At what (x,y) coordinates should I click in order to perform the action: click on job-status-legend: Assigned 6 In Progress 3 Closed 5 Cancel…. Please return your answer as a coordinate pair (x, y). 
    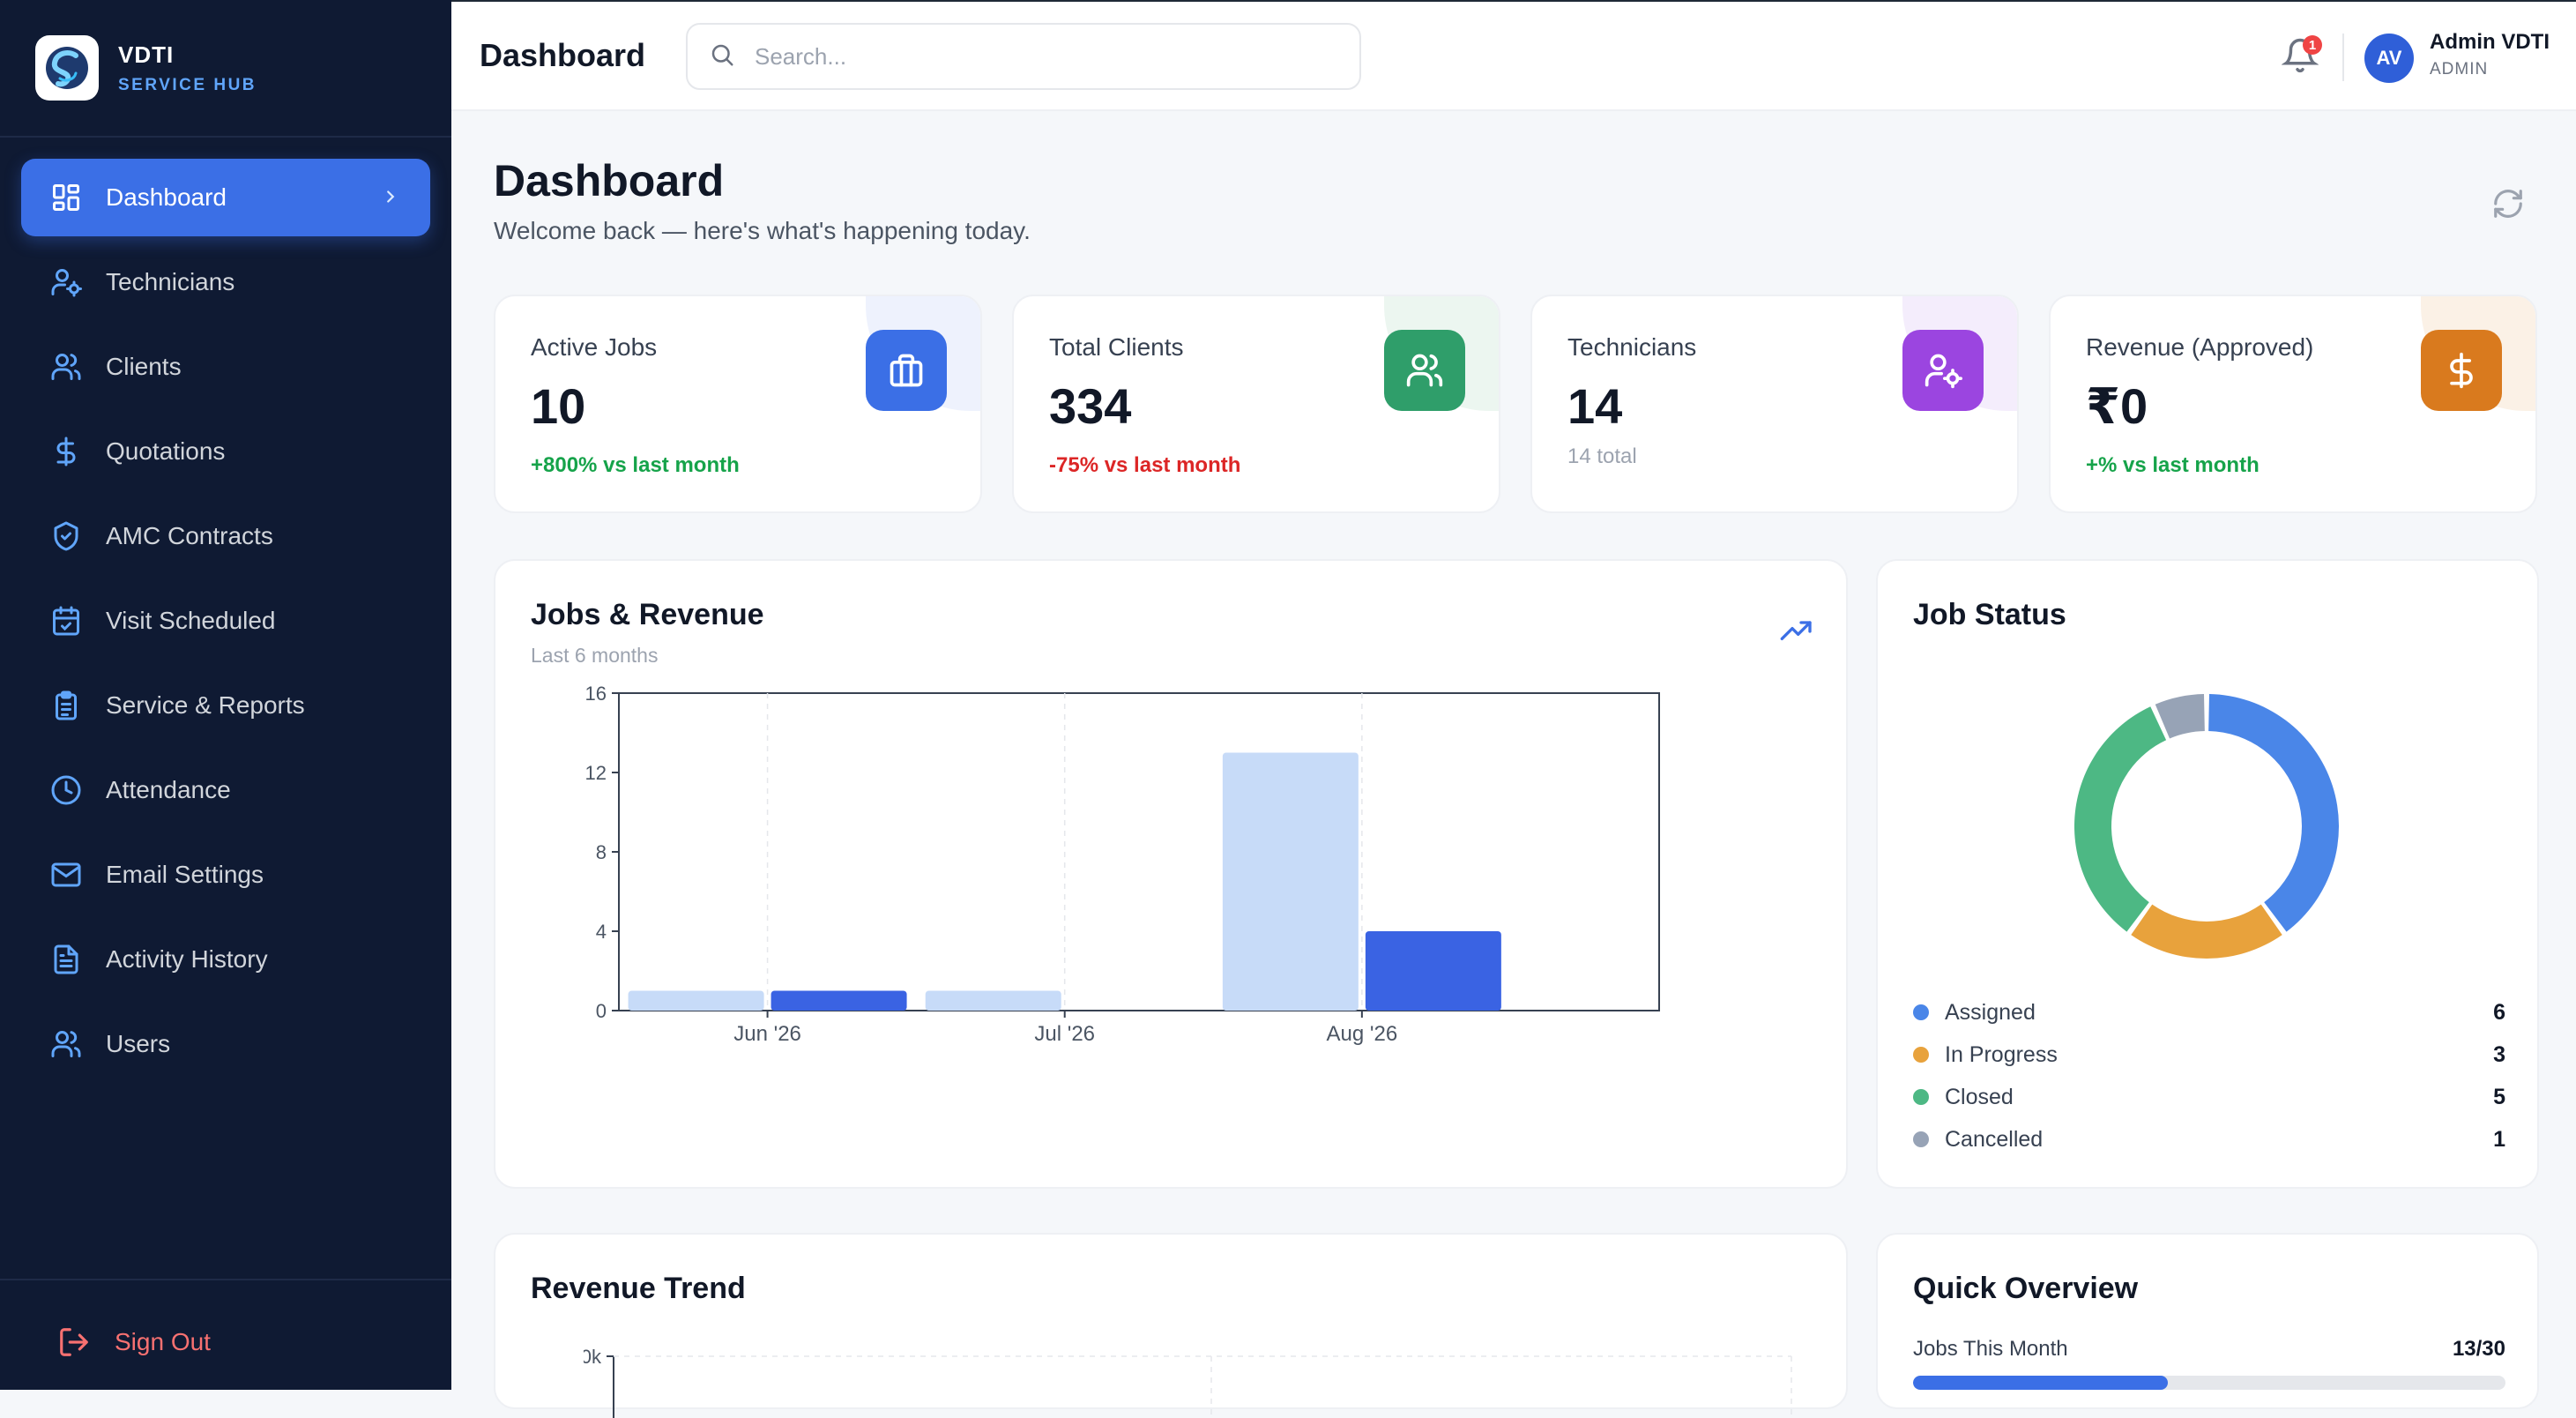
    Looking at the image, I should click on (2209, 1076).